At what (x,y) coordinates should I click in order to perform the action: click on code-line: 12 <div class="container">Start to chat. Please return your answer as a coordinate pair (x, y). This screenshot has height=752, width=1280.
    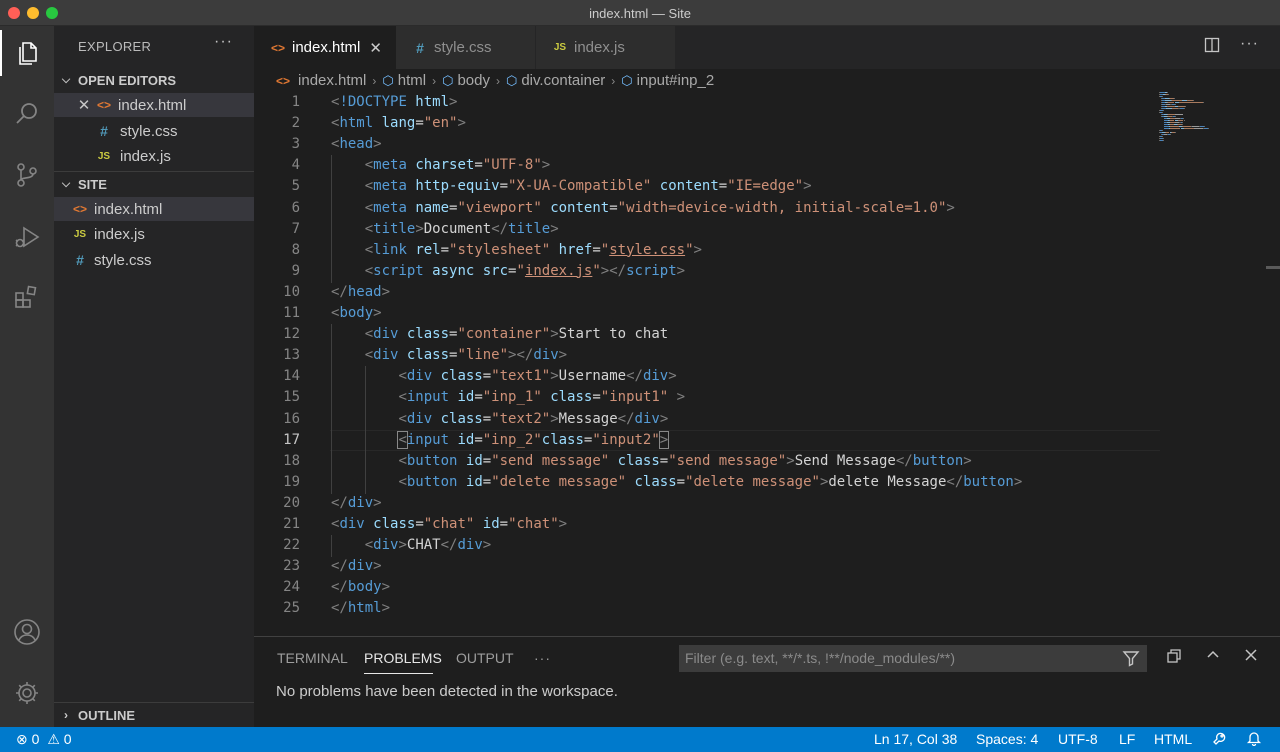
    Looking at the image, I should click on (767, 335).